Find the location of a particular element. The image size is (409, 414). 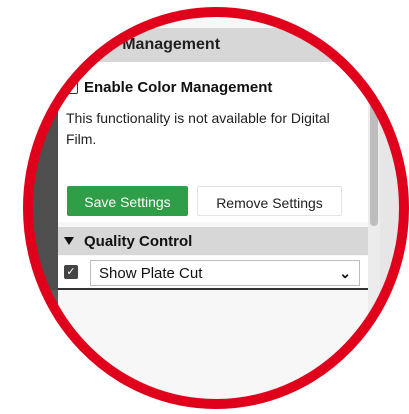

scrollbar-thumb is located at coordinates (374, 144).